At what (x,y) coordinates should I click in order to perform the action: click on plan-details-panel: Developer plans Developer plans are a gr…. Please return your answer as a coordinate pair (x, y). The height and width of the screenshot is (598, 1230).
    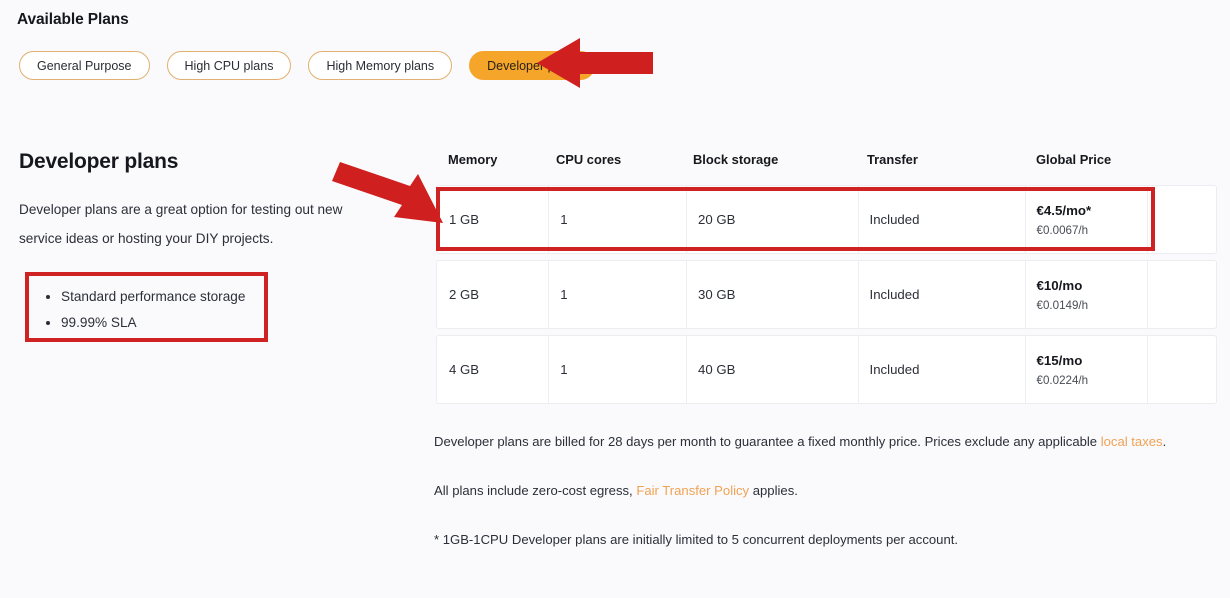
    Looking at the image, I should click on (214, 246).